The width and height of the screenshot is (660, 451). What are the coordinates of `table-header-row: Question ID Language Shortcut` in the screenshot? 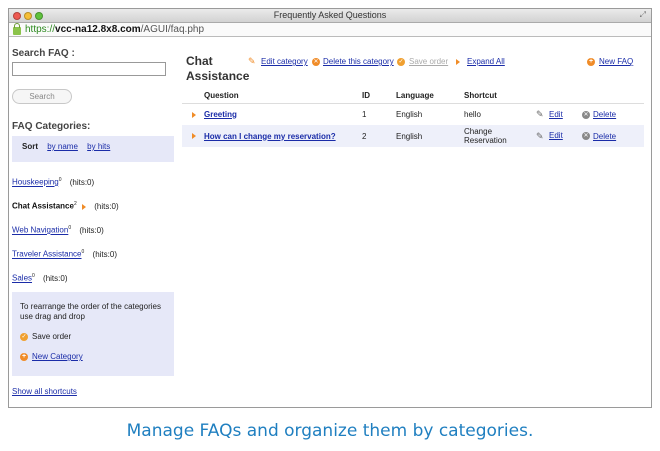 It's located at (413, 96).